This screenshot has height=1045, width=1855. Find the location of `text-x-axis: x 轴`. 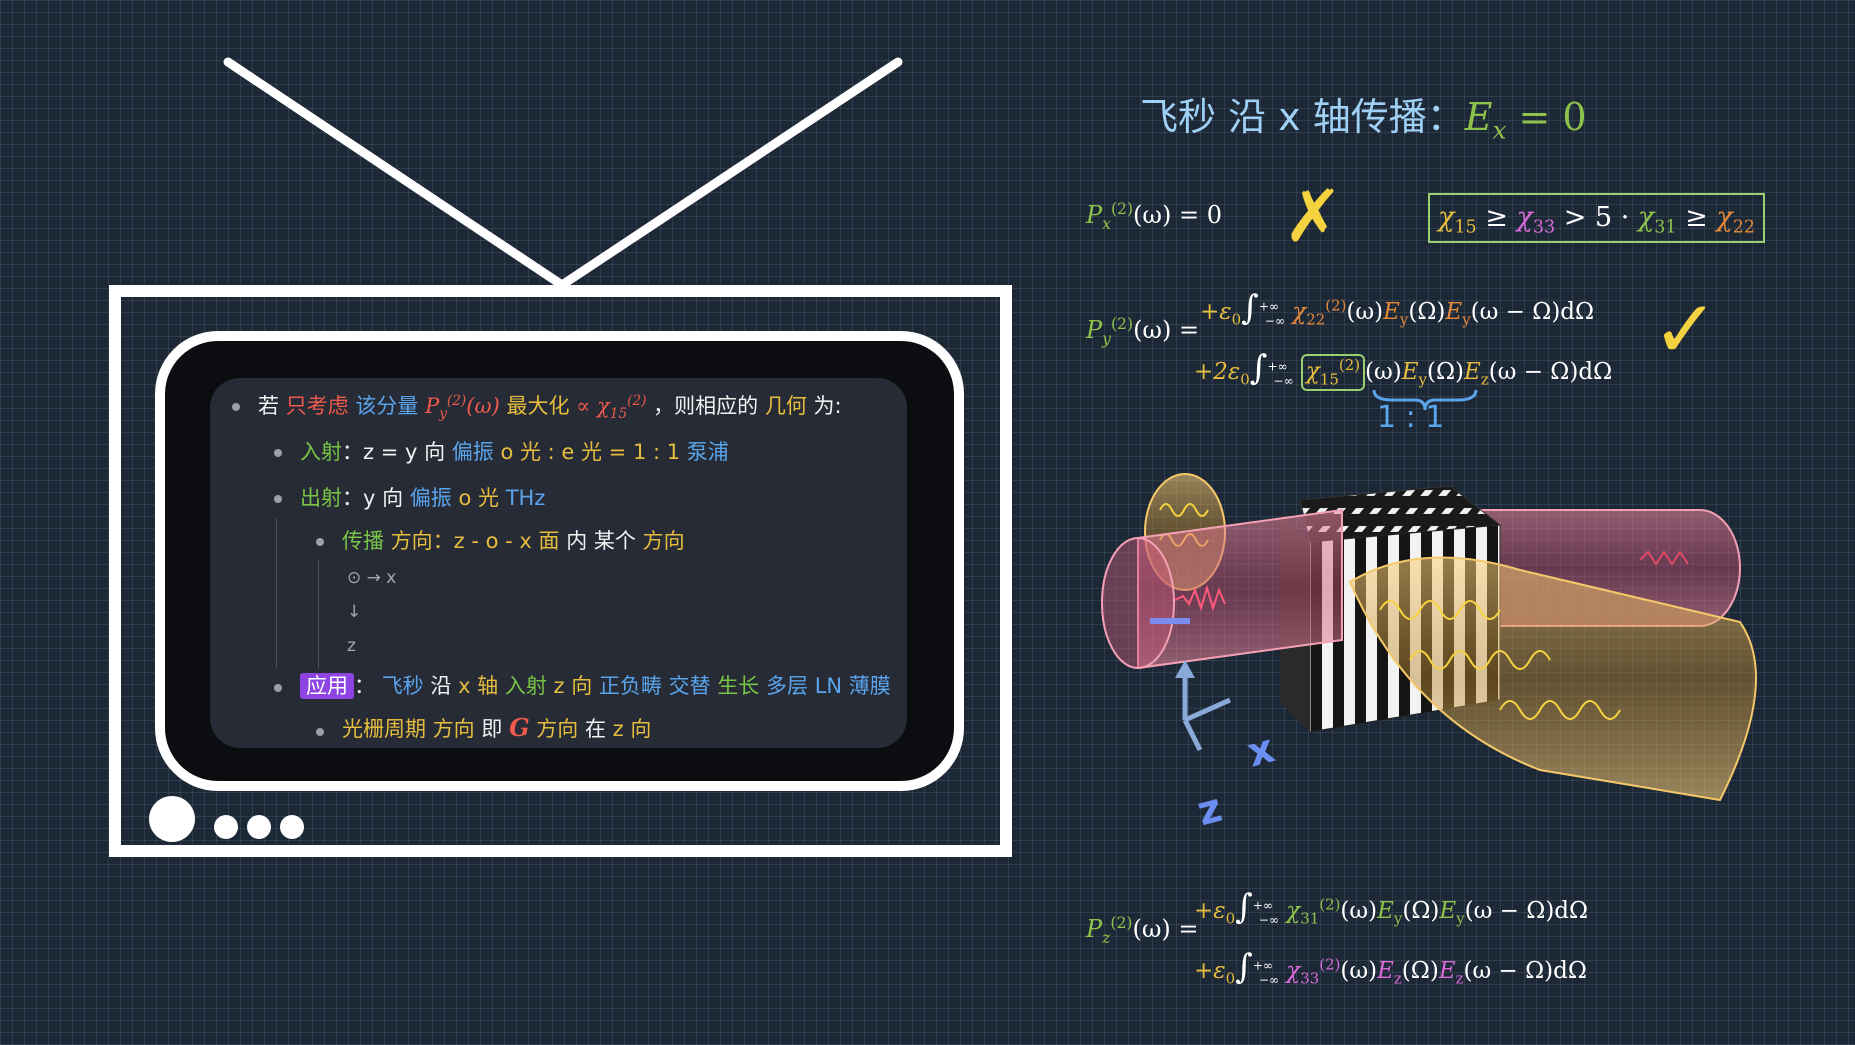

text-x-axis: x 轴 is located at coordinates (478, 686).